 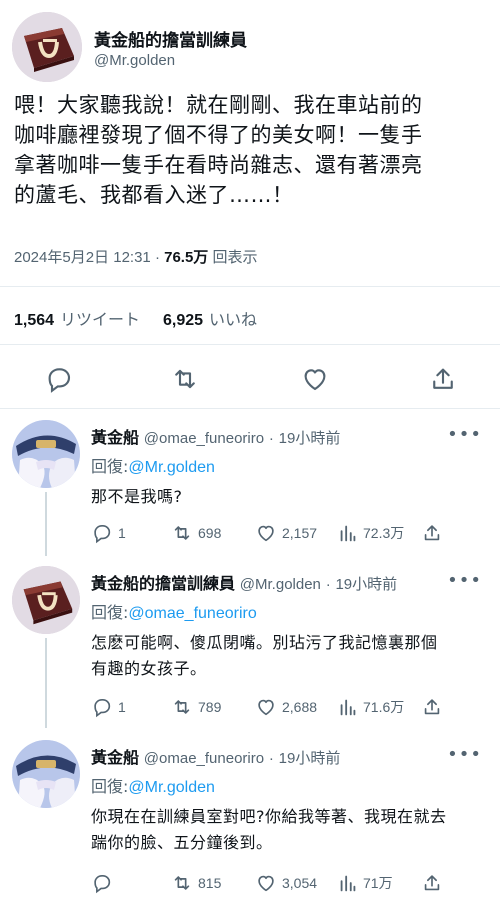 I want to click on reply-metrics: 815 3,054 71万, so click(x=291, y=883).